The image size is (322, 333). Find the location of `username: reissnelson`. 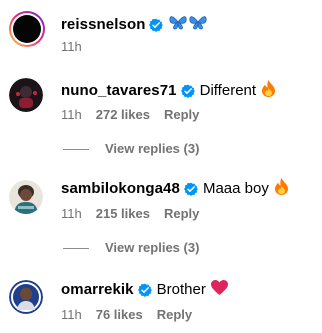

username: reissnelson is located at coordinates (103, 25).